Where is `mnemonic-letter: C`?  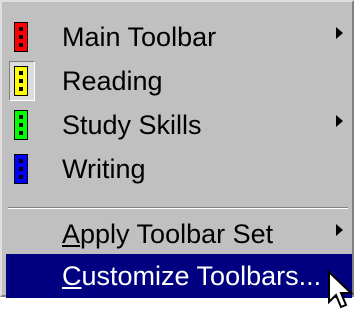 mnemonic-letter: C is located at coordinates (72, 276).